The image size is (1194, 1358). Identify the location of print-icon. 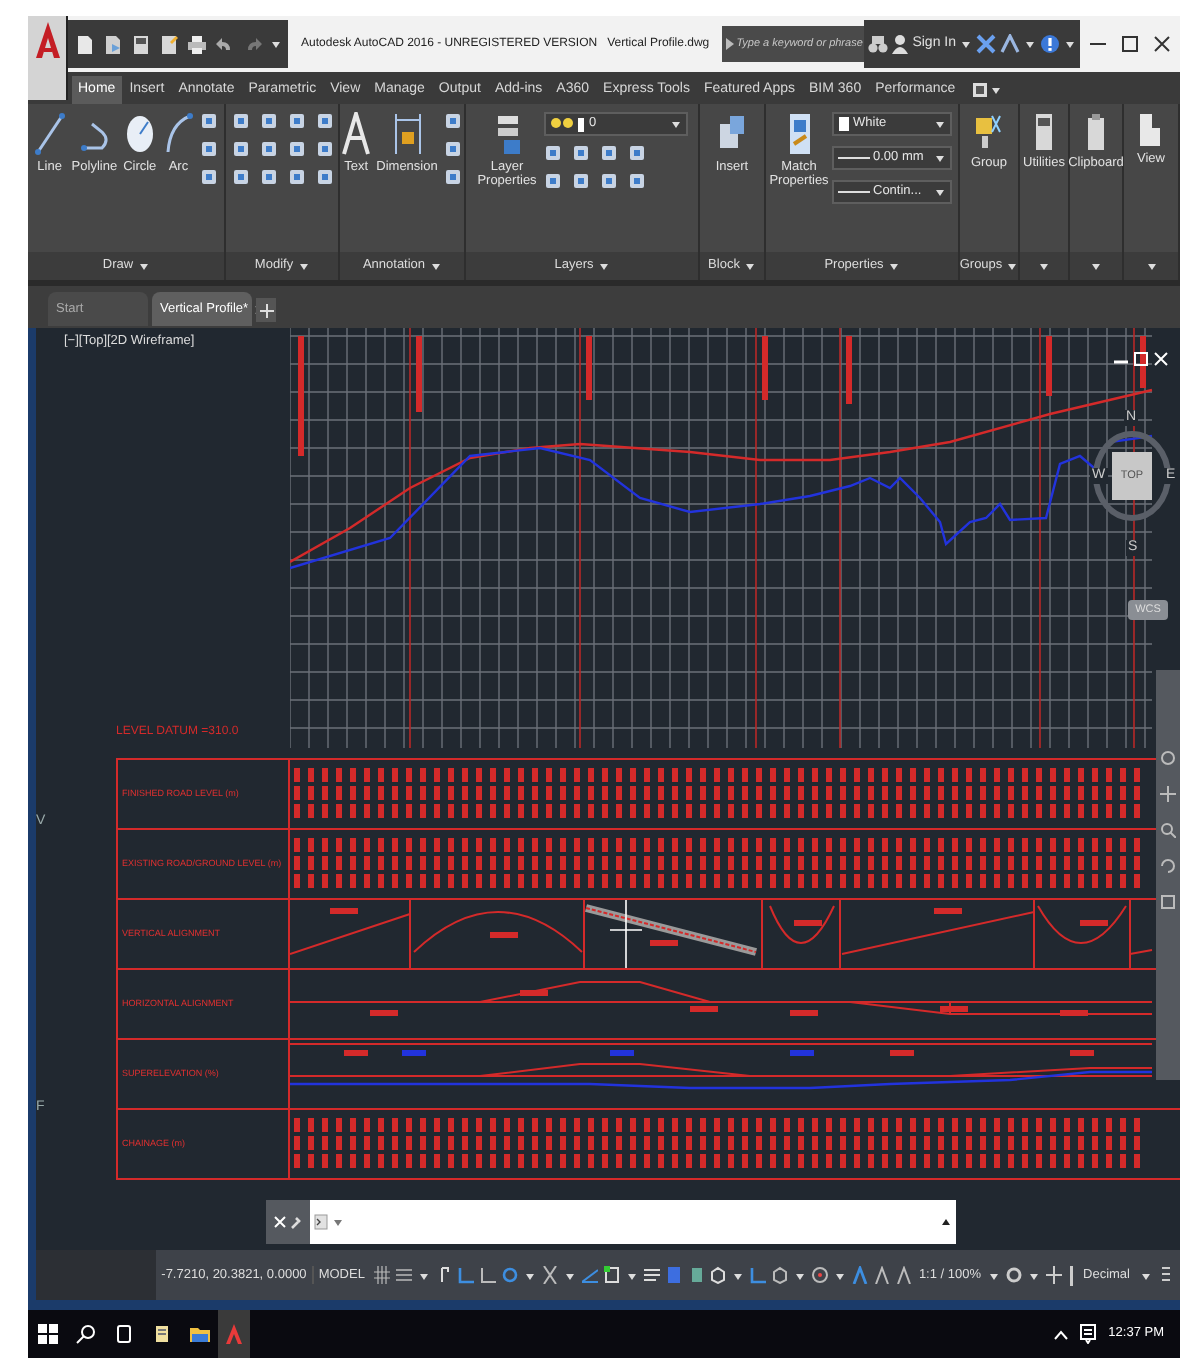
(197, 44).